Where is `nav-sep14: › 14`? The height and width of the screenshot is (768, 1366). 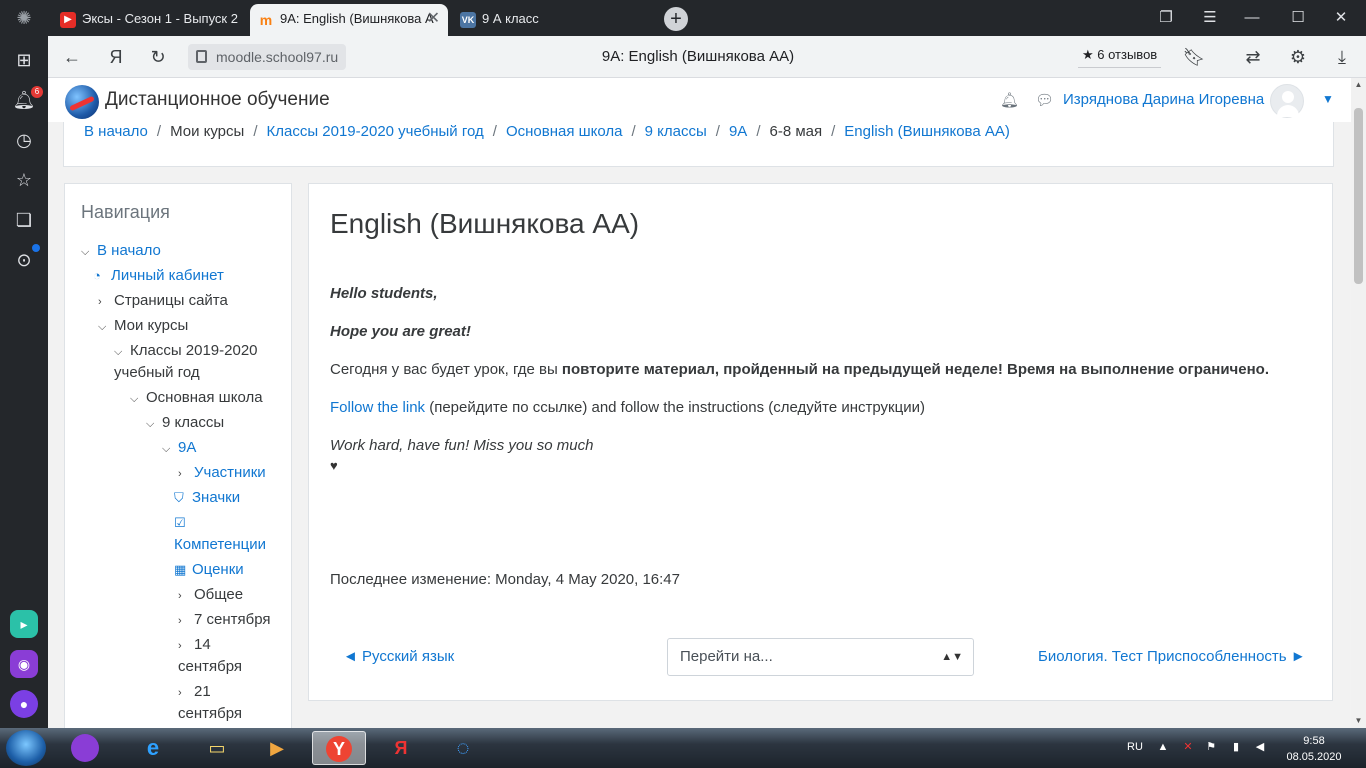
nav-sep14: › 14 is located at coordinates (194, 645).